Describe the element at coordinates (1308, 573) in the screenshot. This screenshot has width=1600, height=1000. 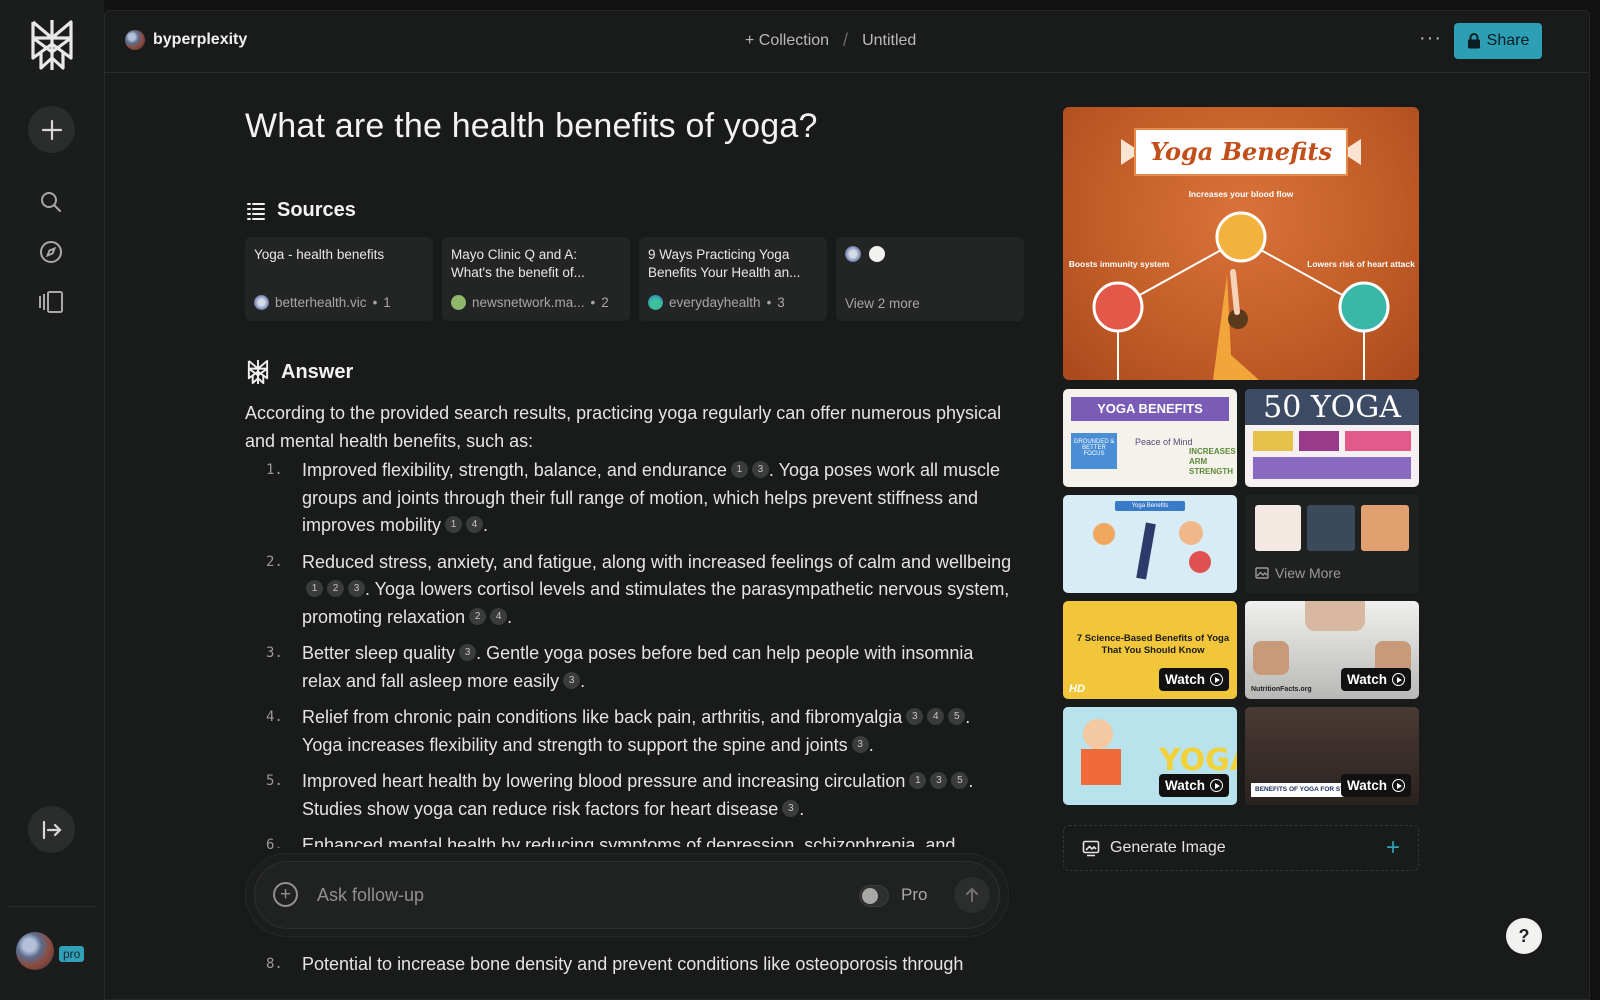
I see `view-more-label: View More` at that location.